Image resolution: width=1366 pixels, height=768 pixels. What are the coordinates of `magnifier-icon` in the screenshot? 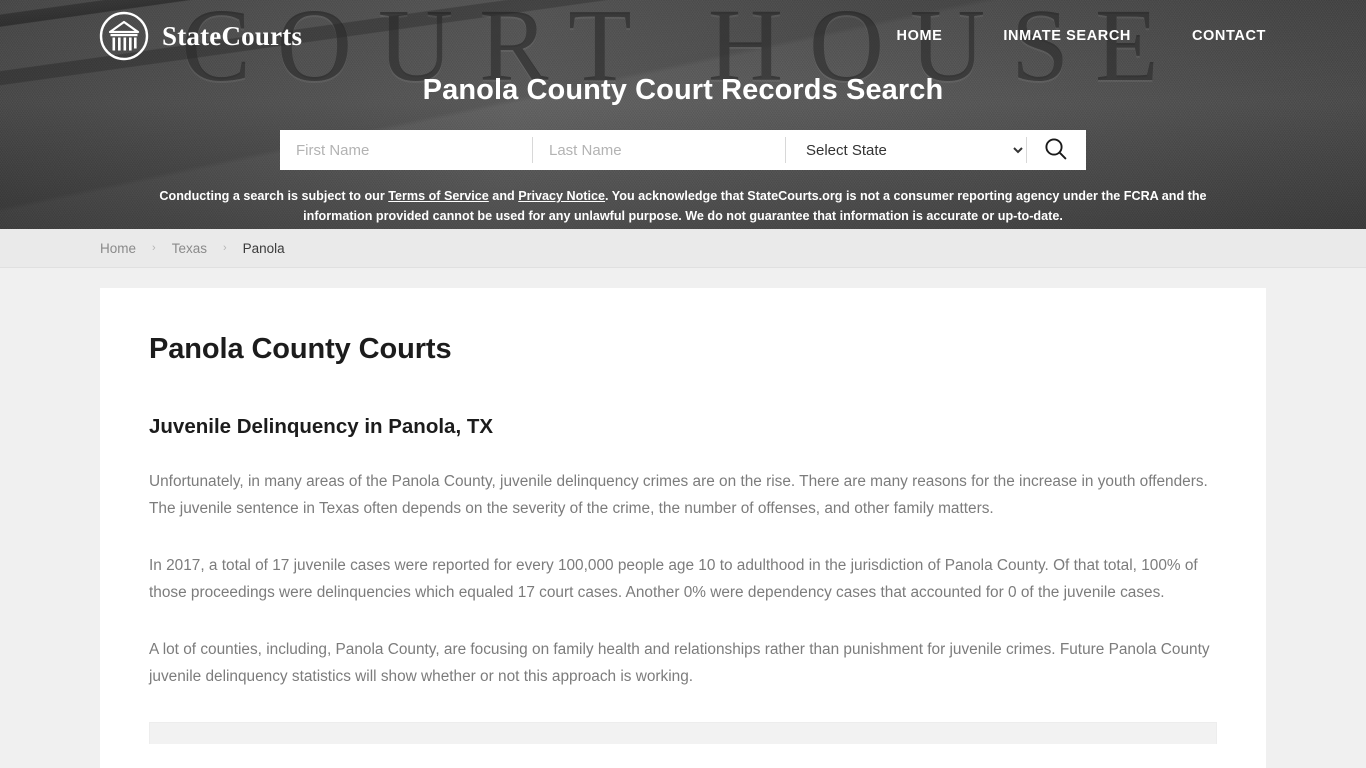 It's located at (1056, 150).